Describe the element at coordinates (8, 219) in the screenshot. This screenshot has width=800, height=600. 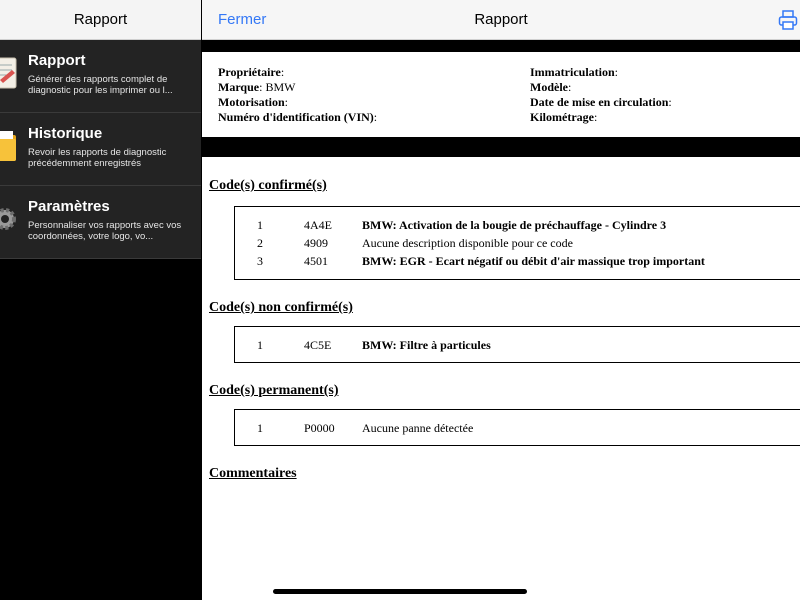
I see `gear-icon` at that location.